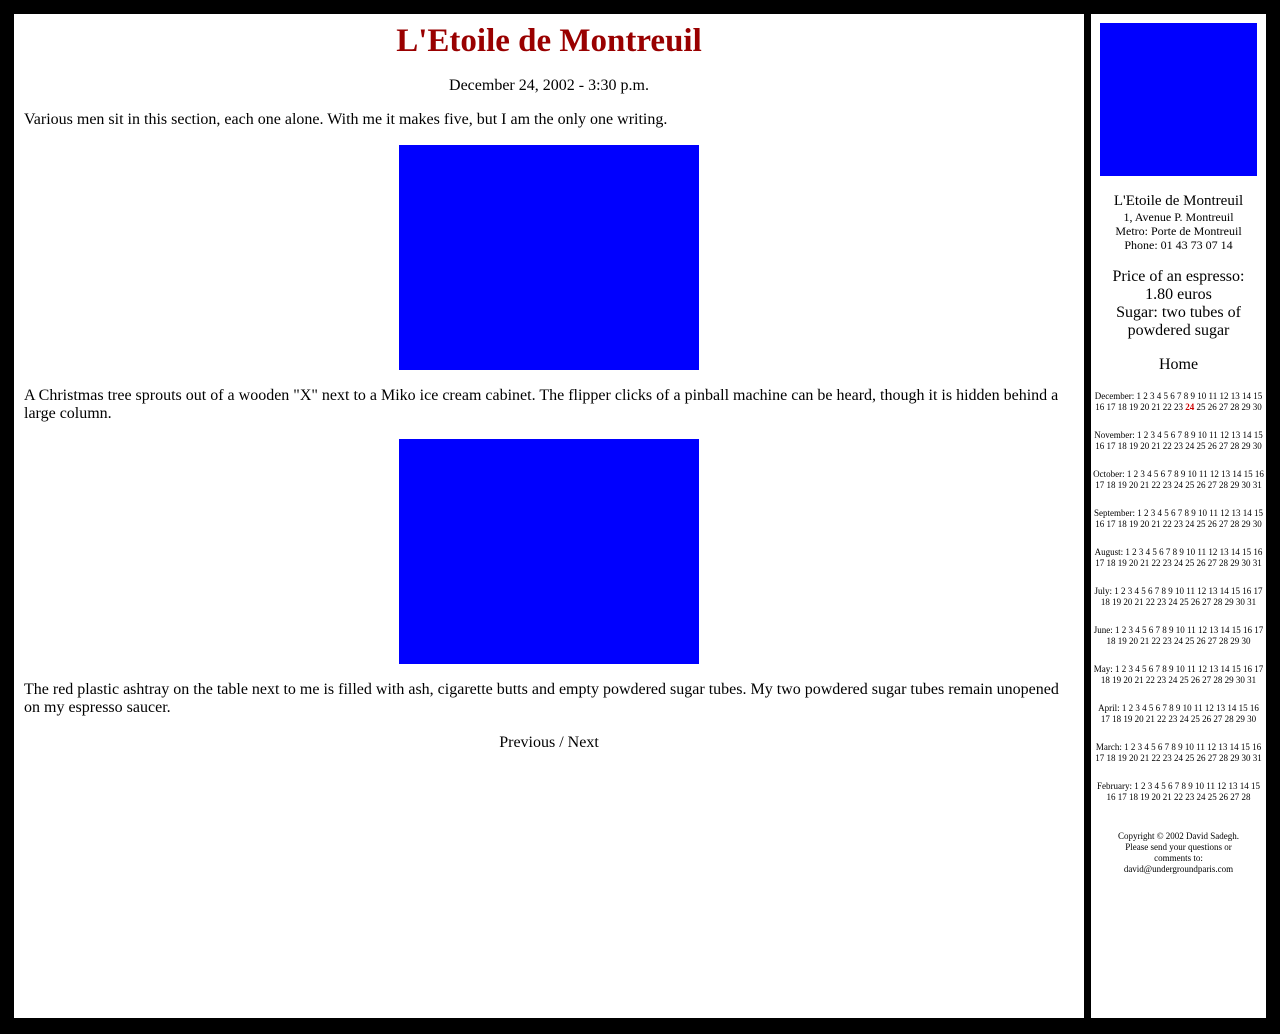  Describe the element at coordinates (527, 742) in the screenshot. I see `previous-link: Previous` at that location.